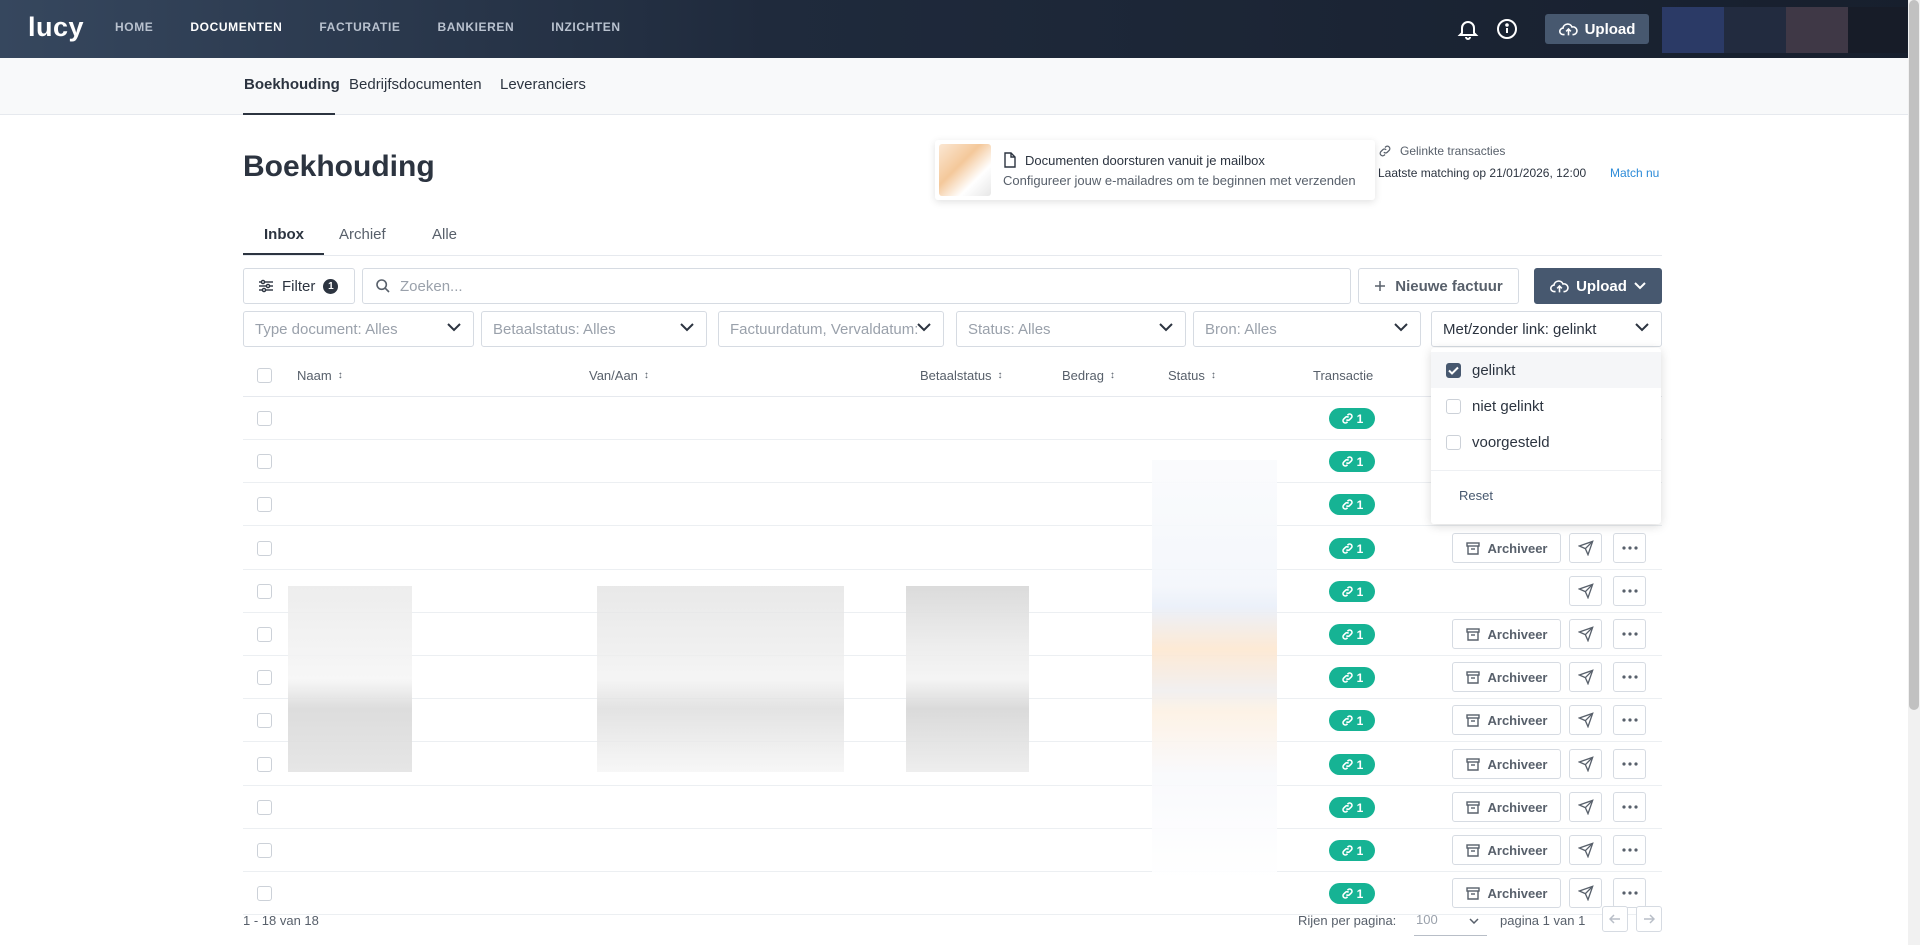  Describe the element at coordinates (1088, 375) in the screenshot. I see `column-bedrag: Bedrag ↕` at that location.